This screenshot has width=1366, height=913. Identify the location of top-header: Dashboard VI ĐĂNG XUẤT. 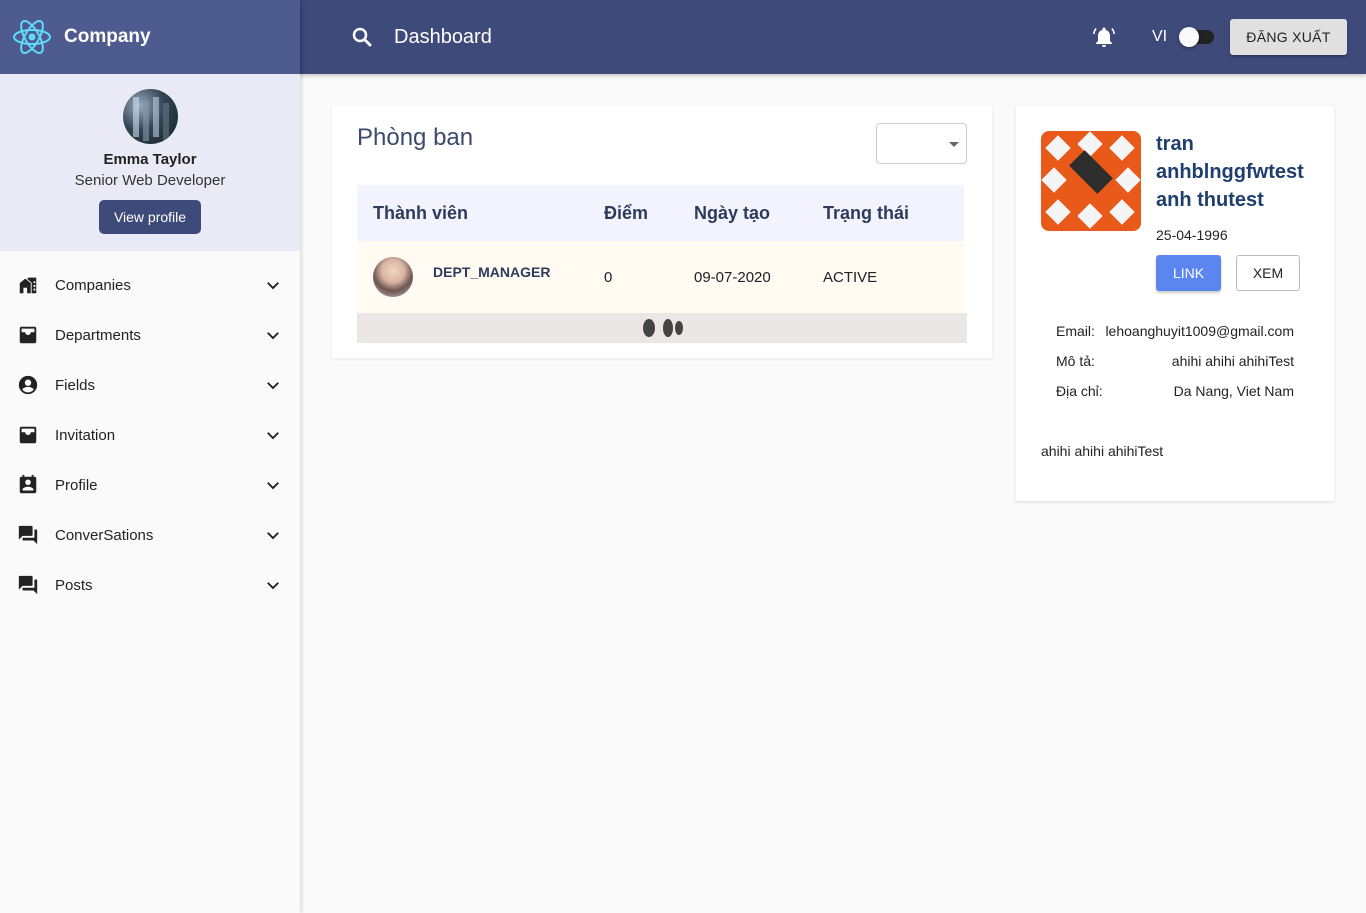
(833, 37).